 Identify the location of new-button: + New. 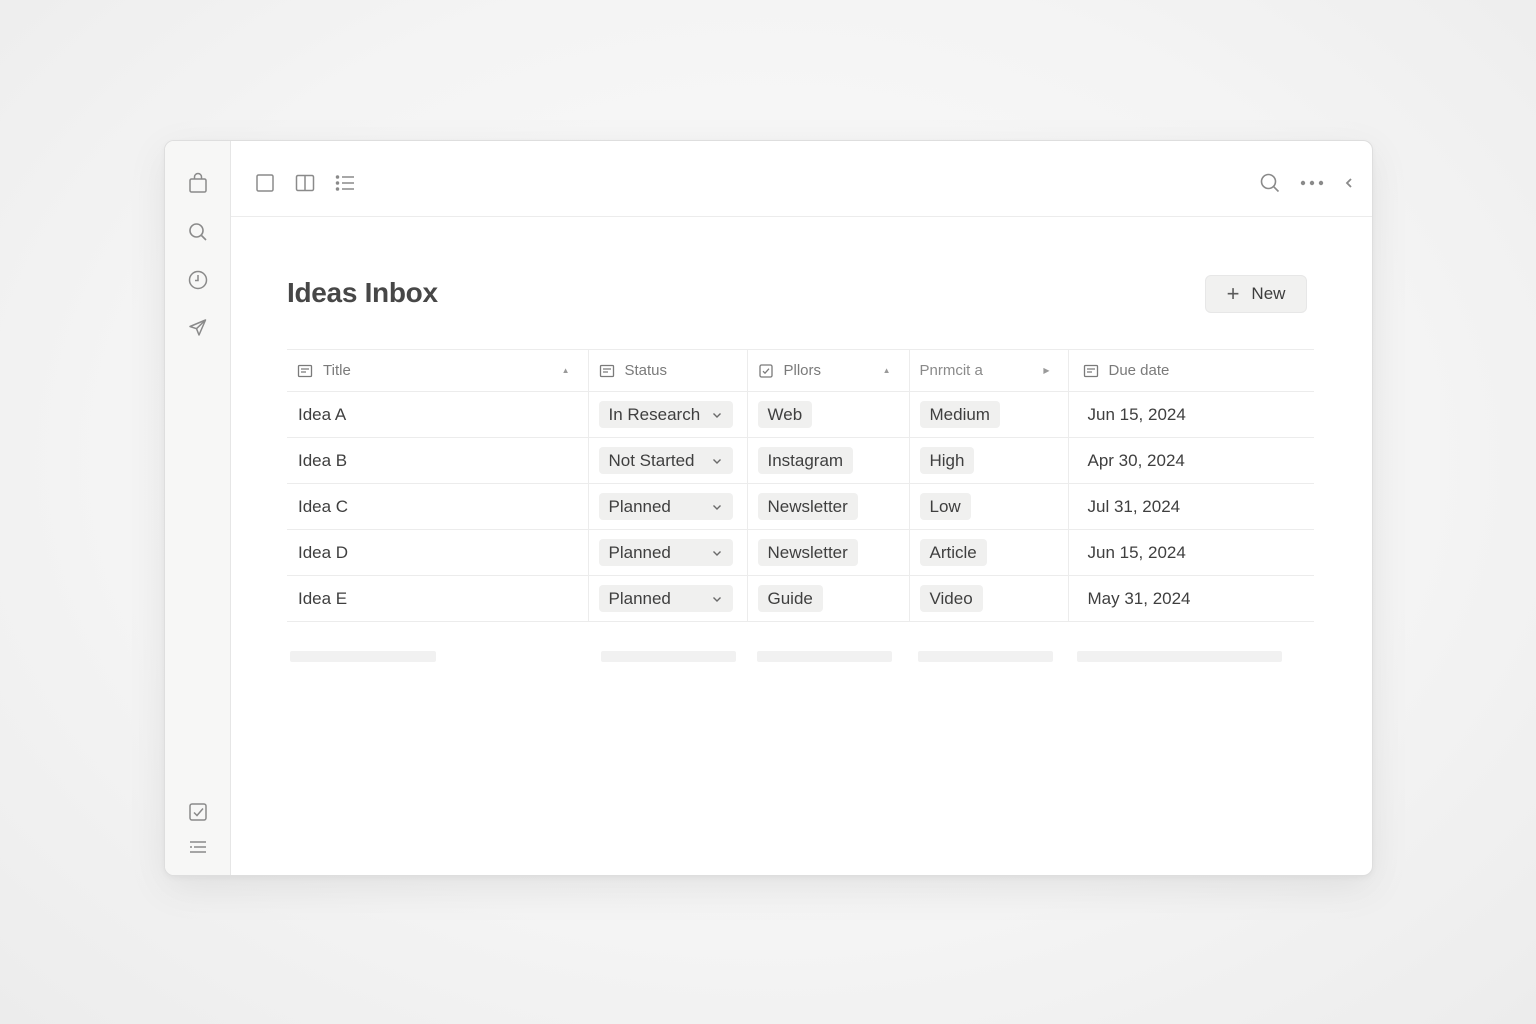
(1256, 294).